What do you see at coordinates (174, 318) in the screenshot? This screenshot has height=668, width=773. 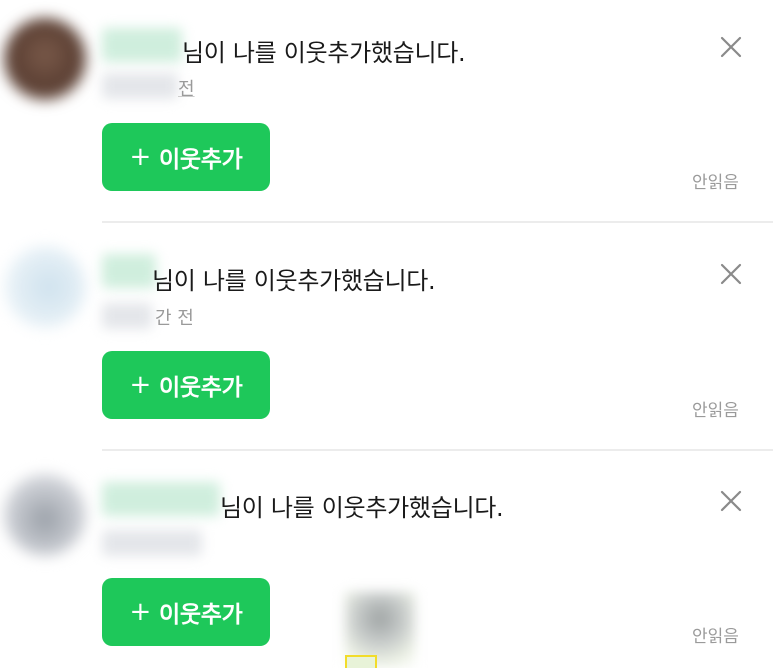 I see `notification-time: 간 전` at bounding box center [174, 318].